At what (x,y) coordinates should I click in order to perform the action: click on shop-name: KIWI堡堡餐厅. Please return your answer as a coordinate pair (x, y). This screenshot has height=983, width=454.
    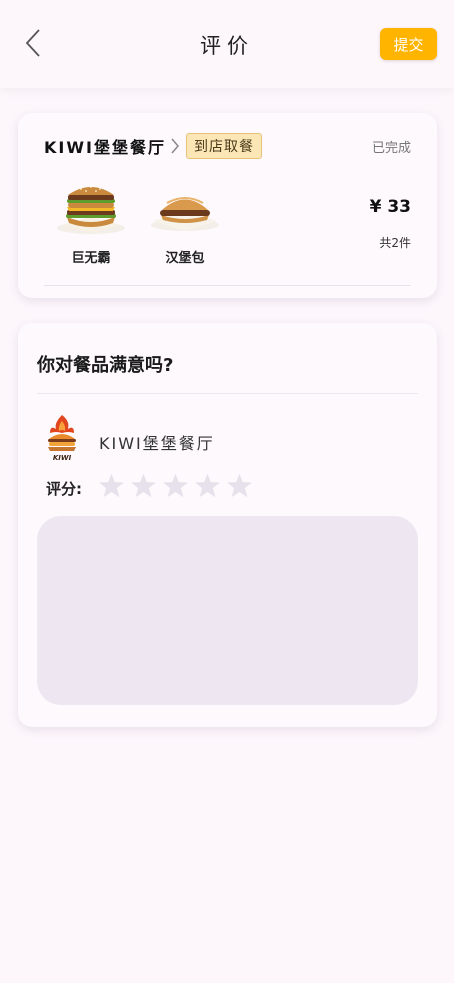
    Looking at the image, I should click on (105, 147).